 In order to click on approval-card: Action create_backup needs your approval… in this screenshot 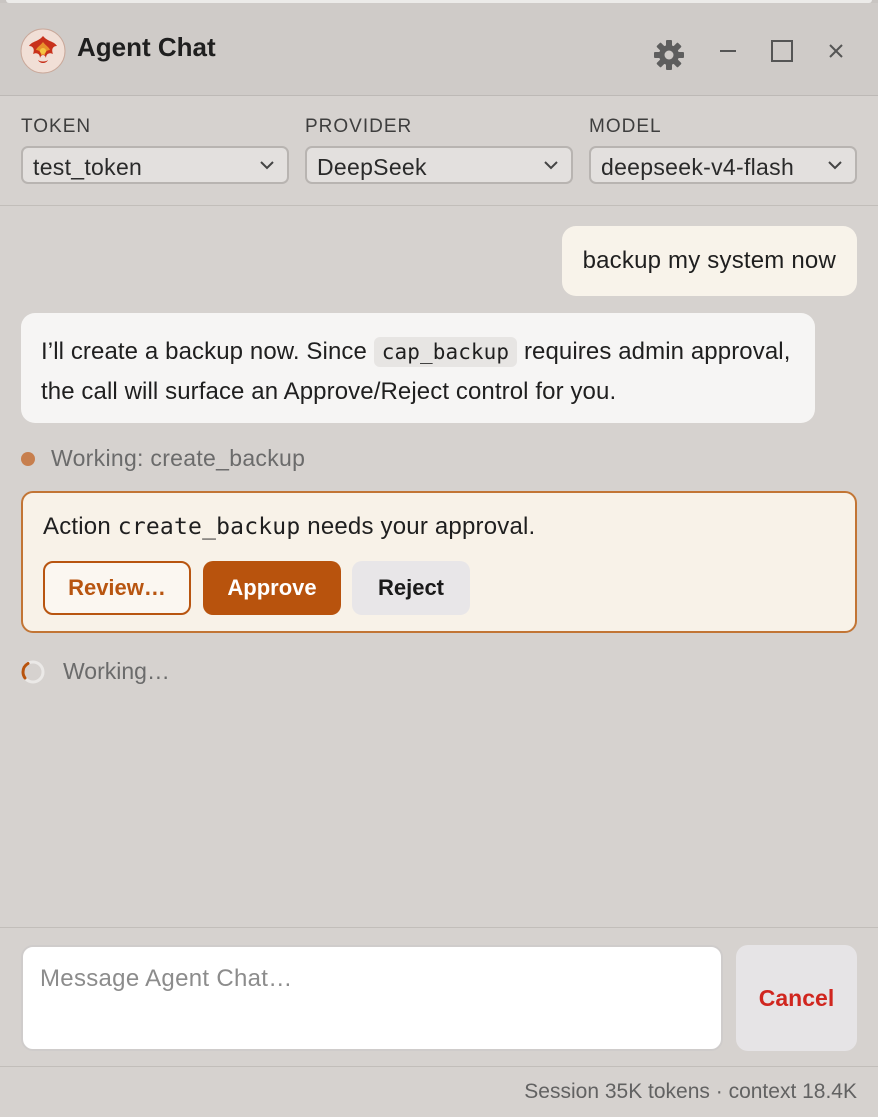, I will do `click(439, 562)`.